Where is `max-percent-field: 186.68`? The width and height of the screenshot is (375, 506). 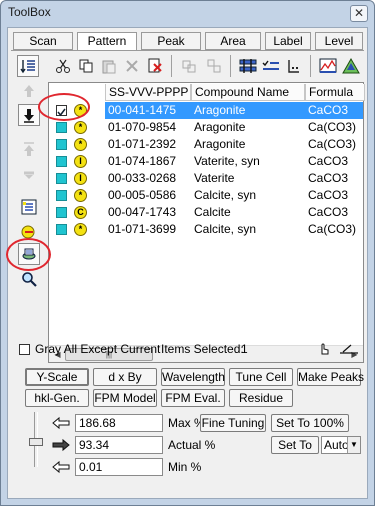
max-percent-field: 186.68 is located at coordinates (119, 423).